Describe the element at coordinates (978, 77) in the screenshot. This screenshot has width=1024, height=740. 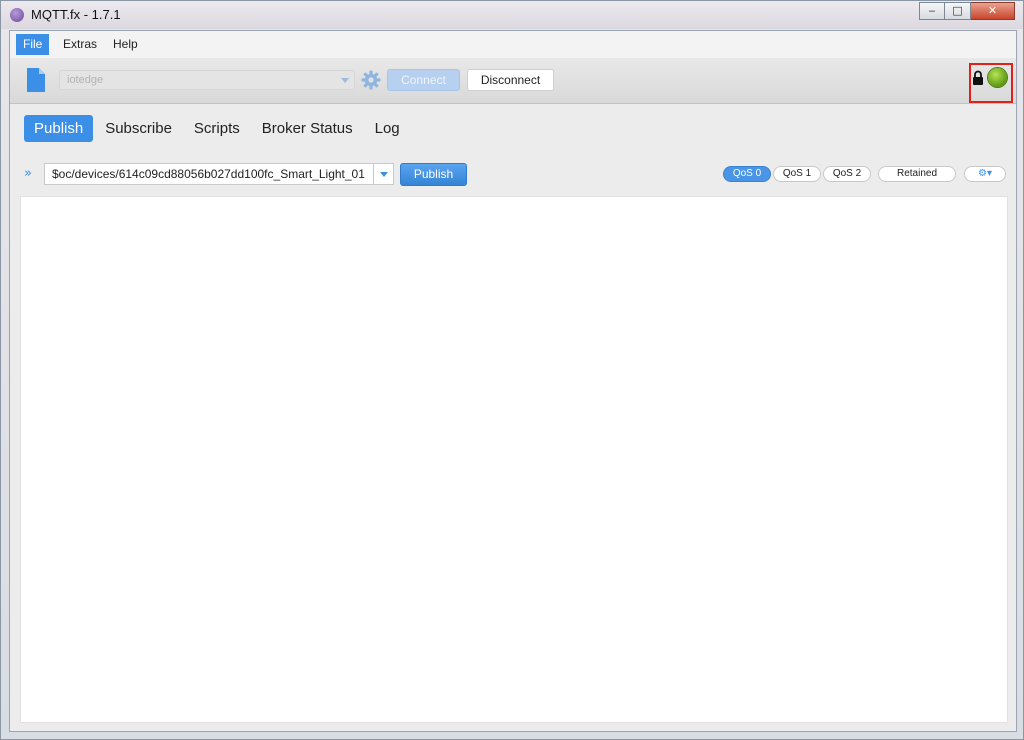
I see `lock-icon` at that location.